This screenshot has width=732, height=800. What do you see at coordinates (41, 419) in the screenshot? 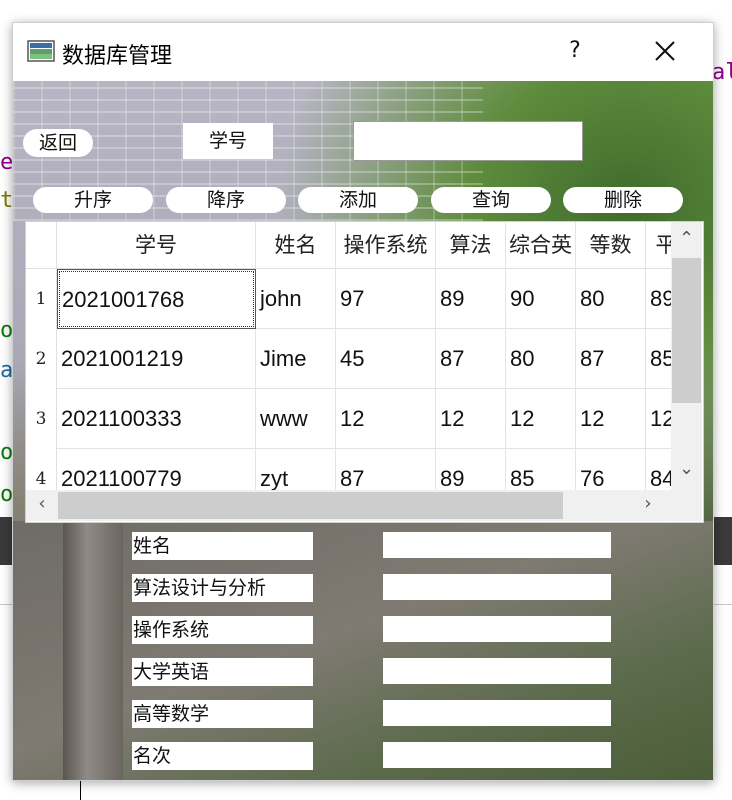
I see `row-header: 3` at bounding box center [41, 419].